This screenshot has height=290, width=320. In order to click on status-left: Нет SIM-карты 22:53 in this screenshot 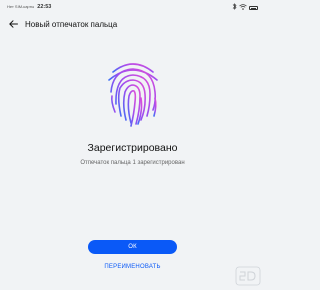, I will do `click(29, 7)`.